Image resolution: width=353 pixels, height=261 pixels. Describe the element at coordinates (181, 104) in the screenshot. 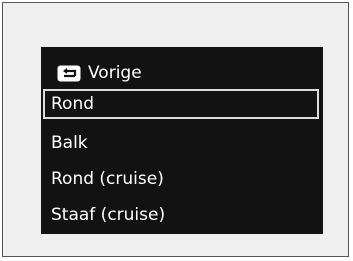

I see `menu-item-rond: Rond` at that location.